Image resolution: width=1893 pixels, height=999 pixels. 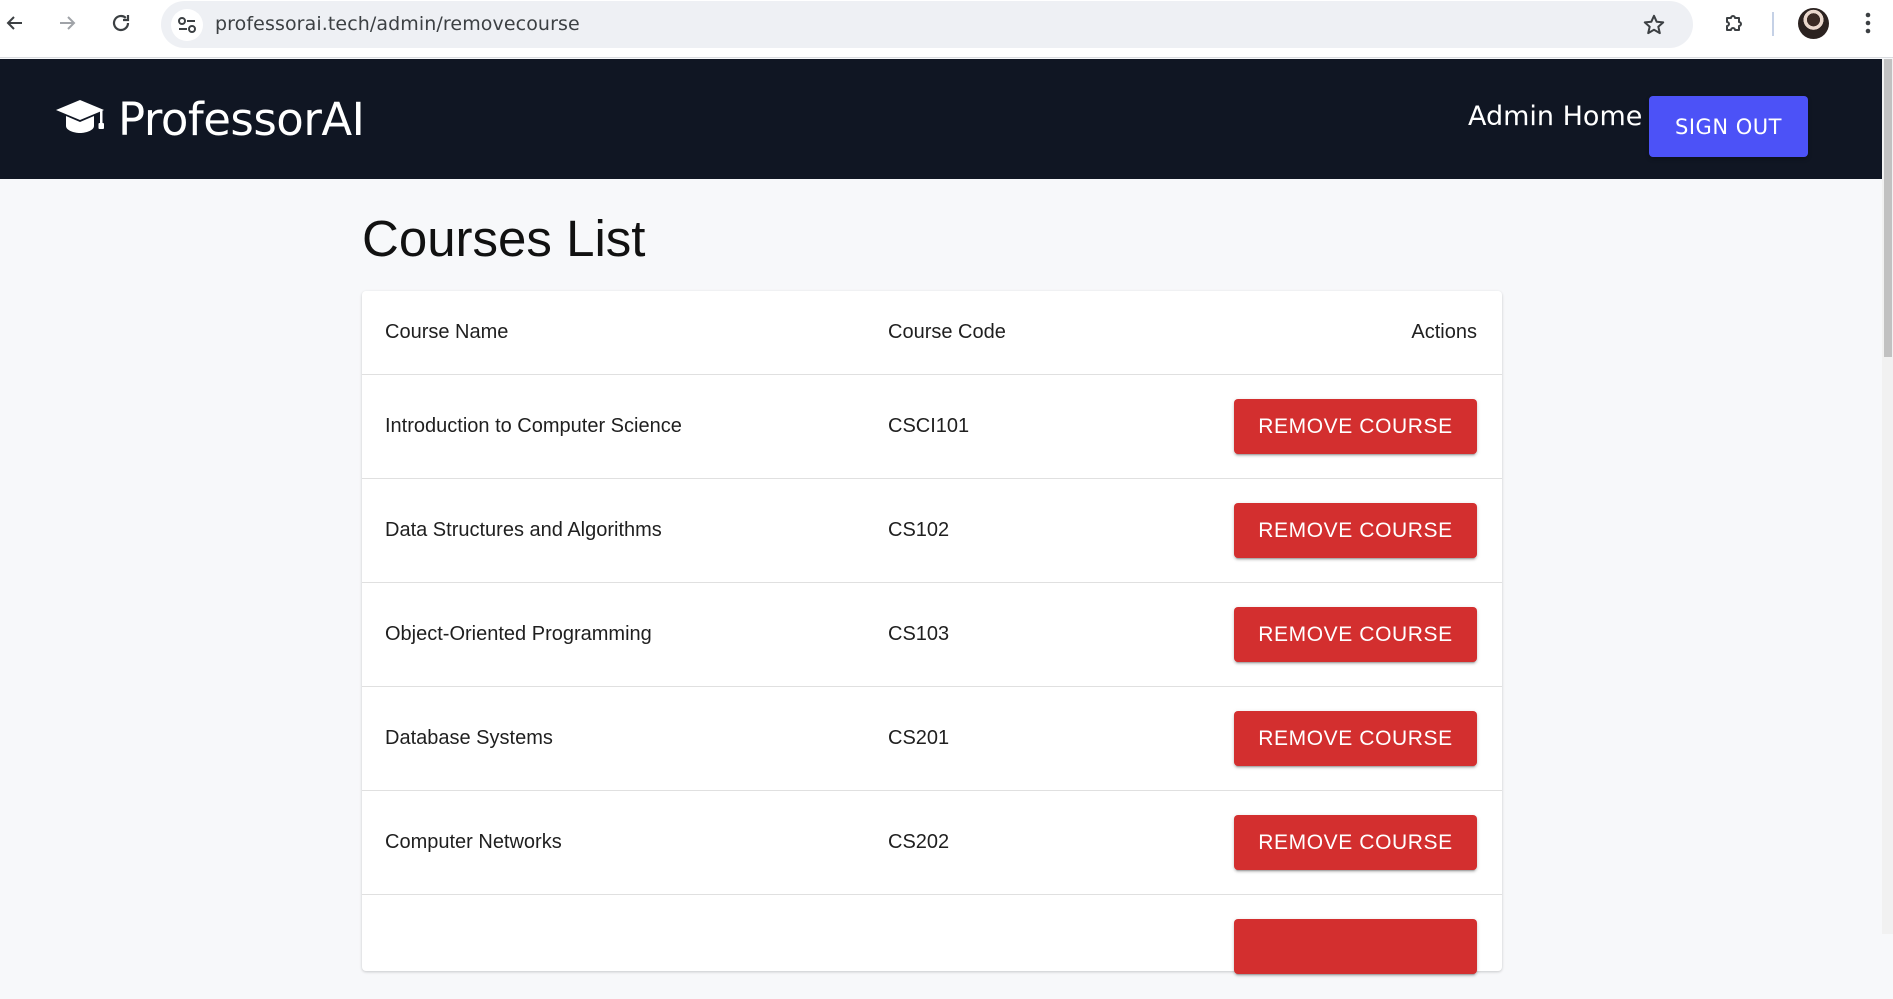 I want to click on reload-icon, so click(x=121, y=23).